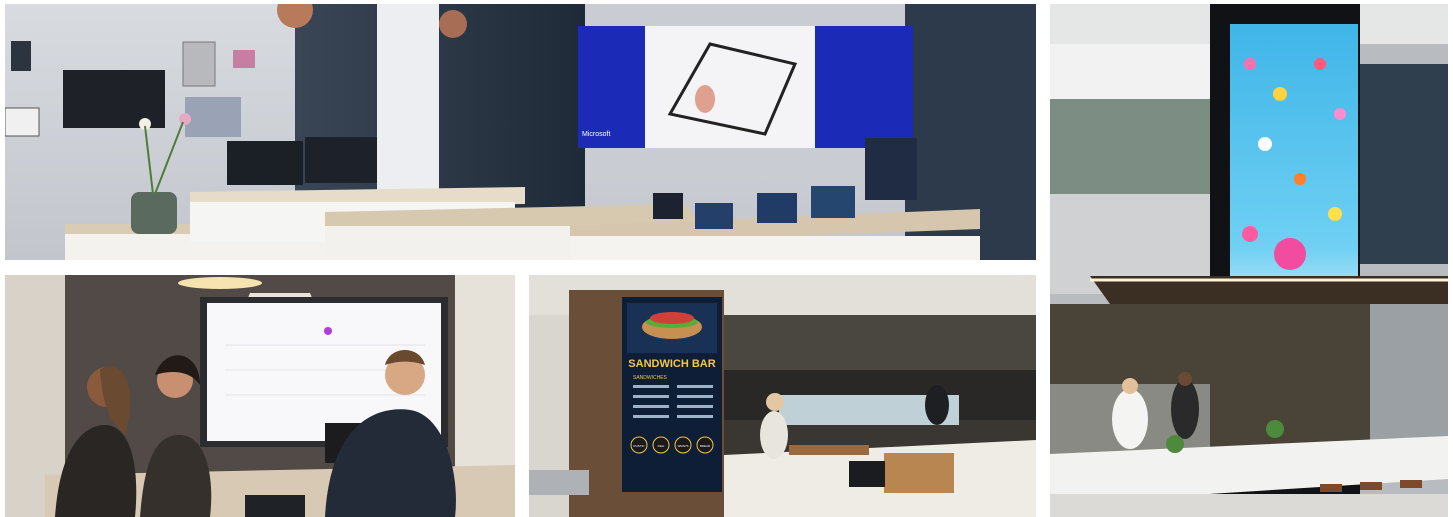  Describe the element at coordinates (596, 134) in the screenshot. I see `brand-label: Microsoft` at that location.